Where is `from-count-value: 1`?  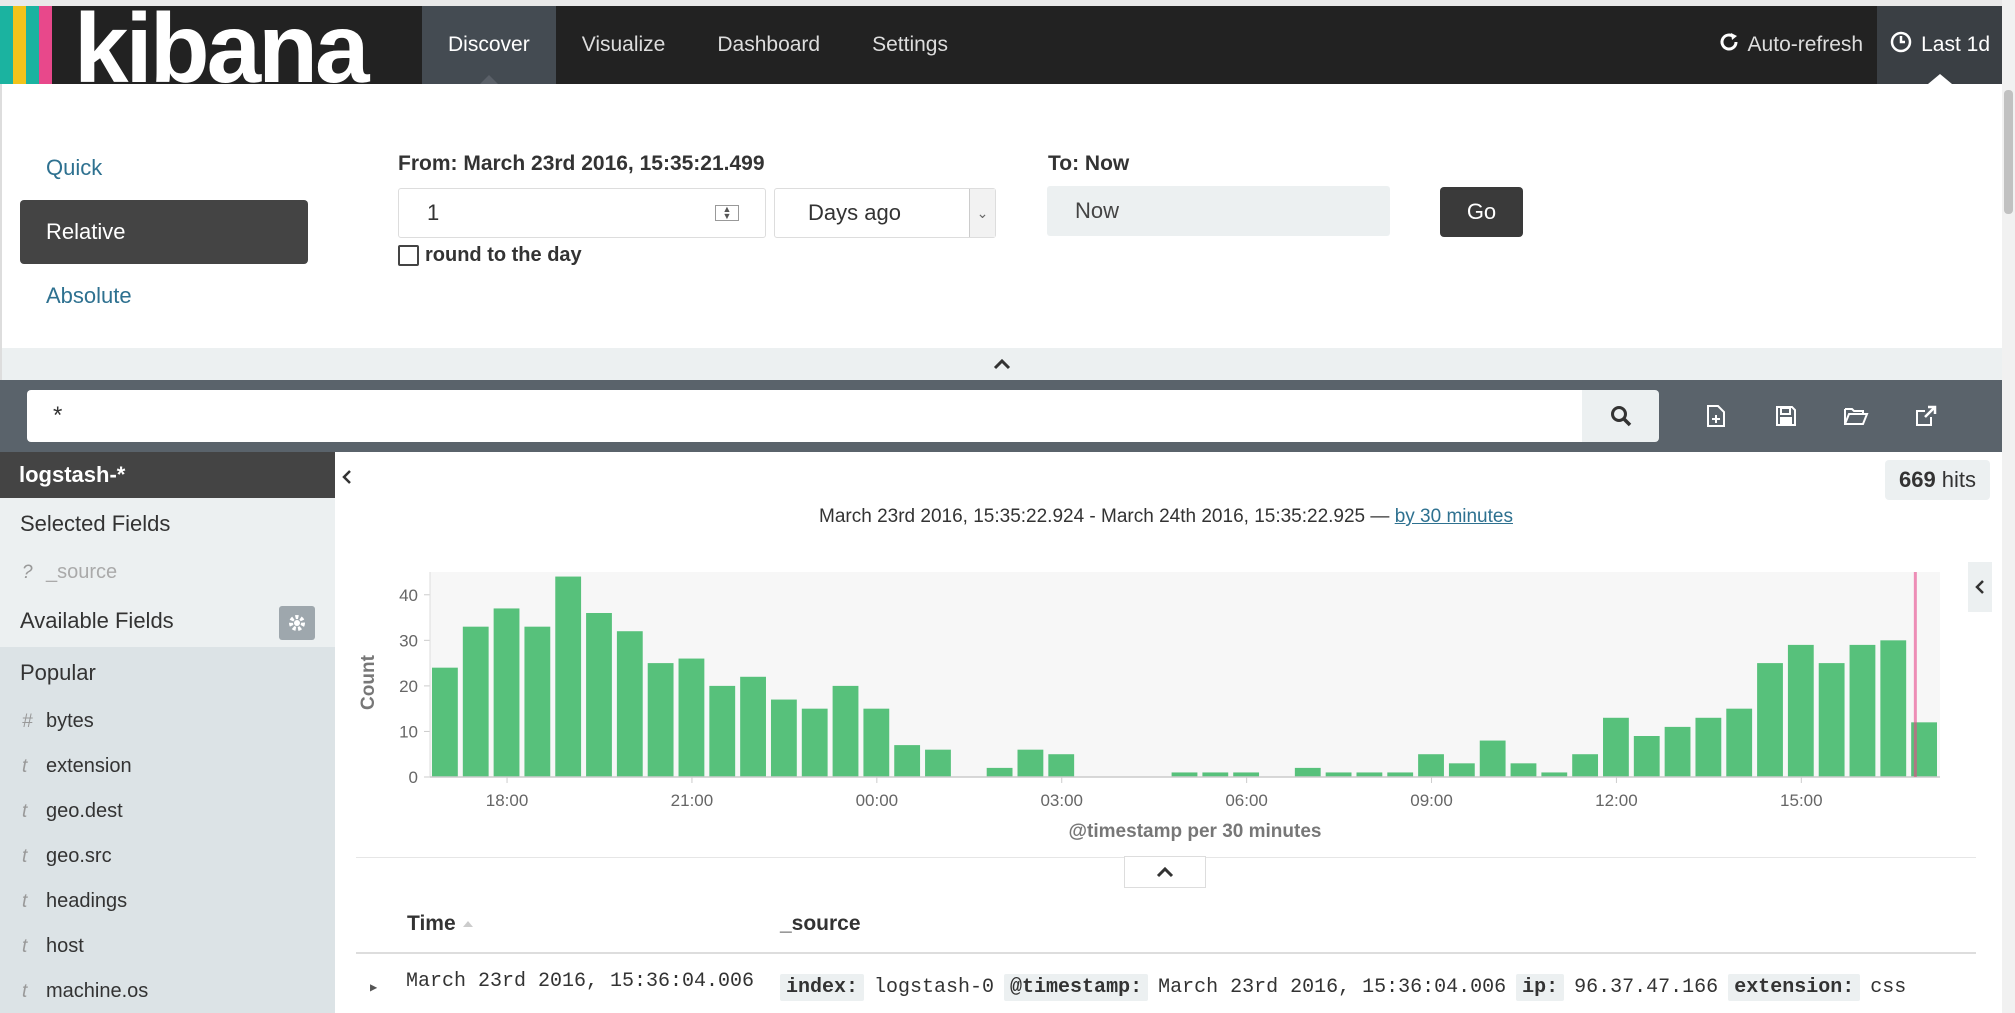 from-count-value: 1 is located at coordinates (433, 212).